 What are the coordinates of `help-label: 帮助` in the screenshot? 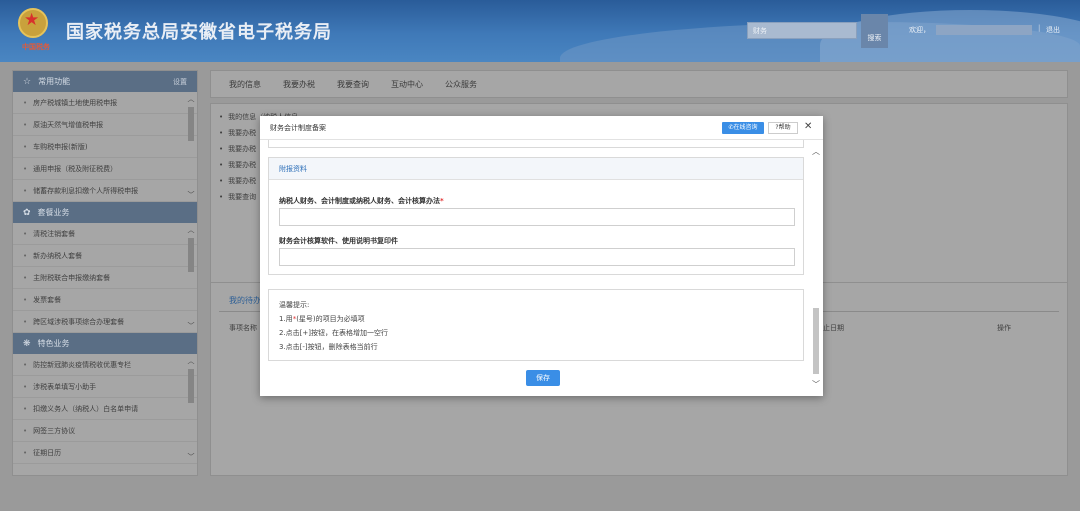 It's located at (784, 127).